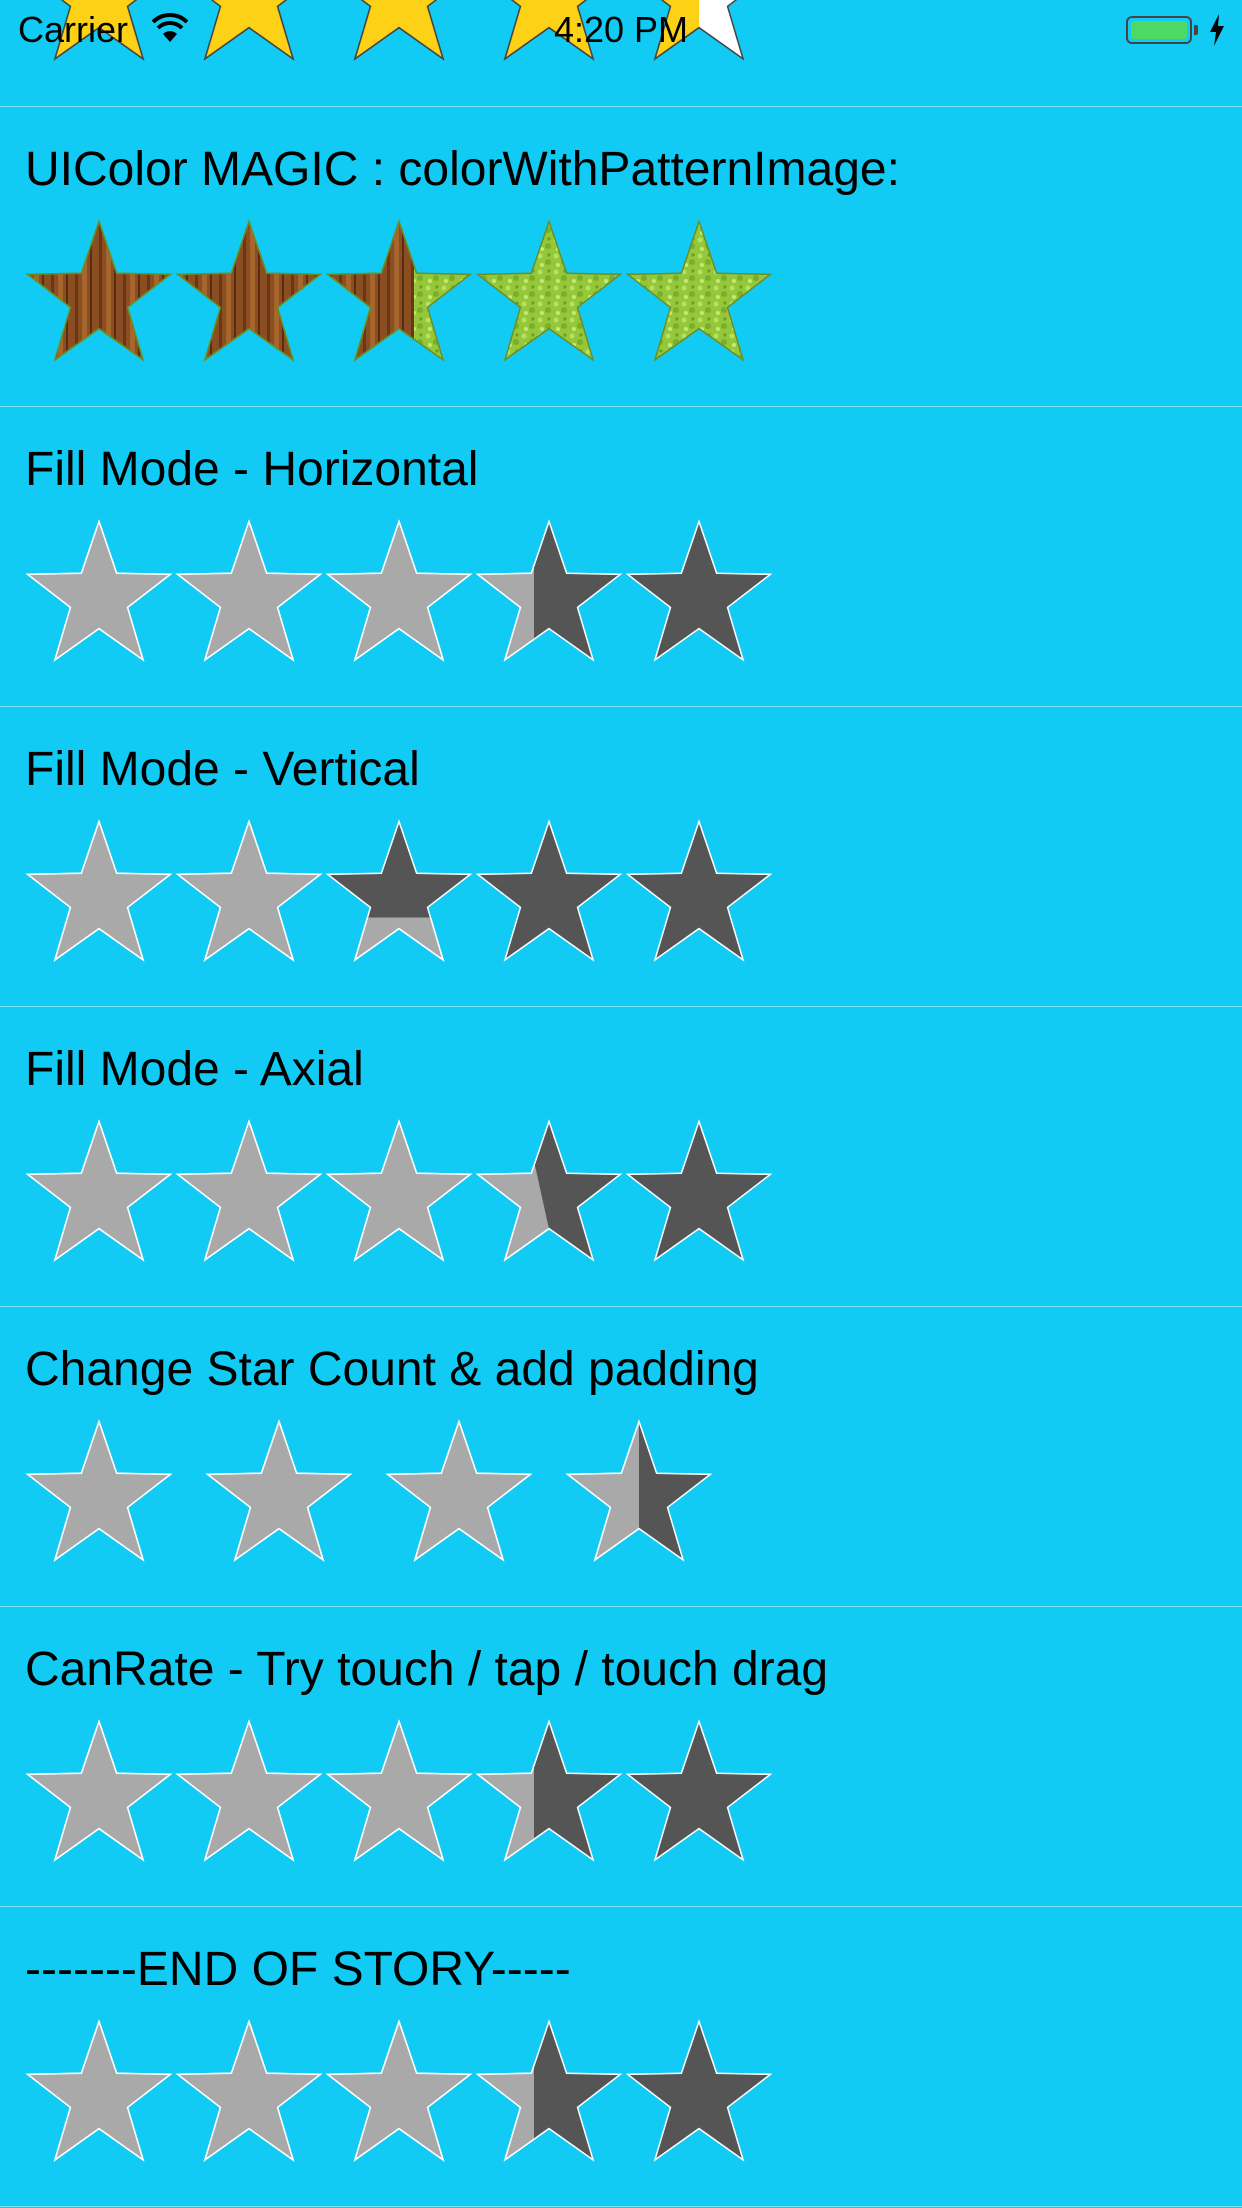 The image size is (1242, 2208). I want to click on cell-title: Change Star Count & add padding, so click(392, 1369).